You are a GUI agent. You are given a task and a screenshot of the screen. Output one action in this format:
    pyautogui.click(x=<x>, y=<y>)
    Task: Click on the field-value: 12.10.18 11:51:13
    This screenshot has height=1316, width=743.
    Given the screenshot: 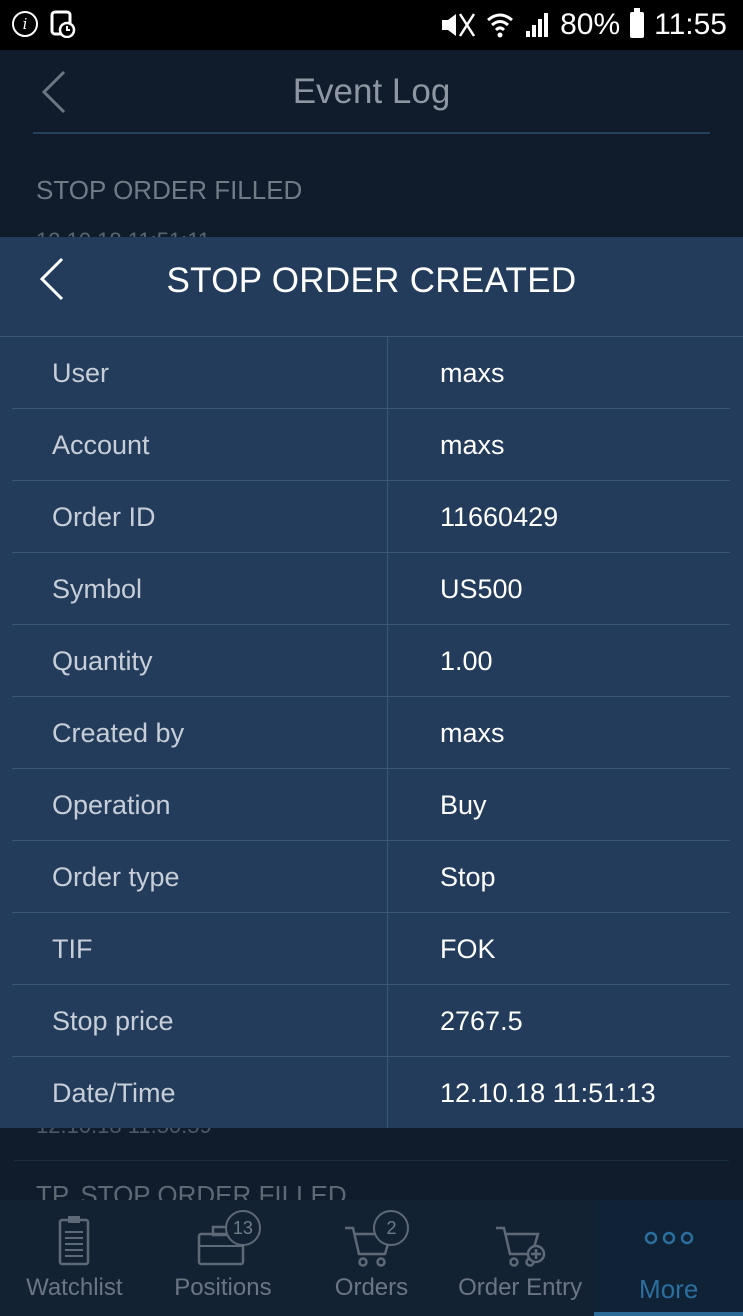 What is the action you would take?
    pyautogui.click(x=548, y=1093)
    